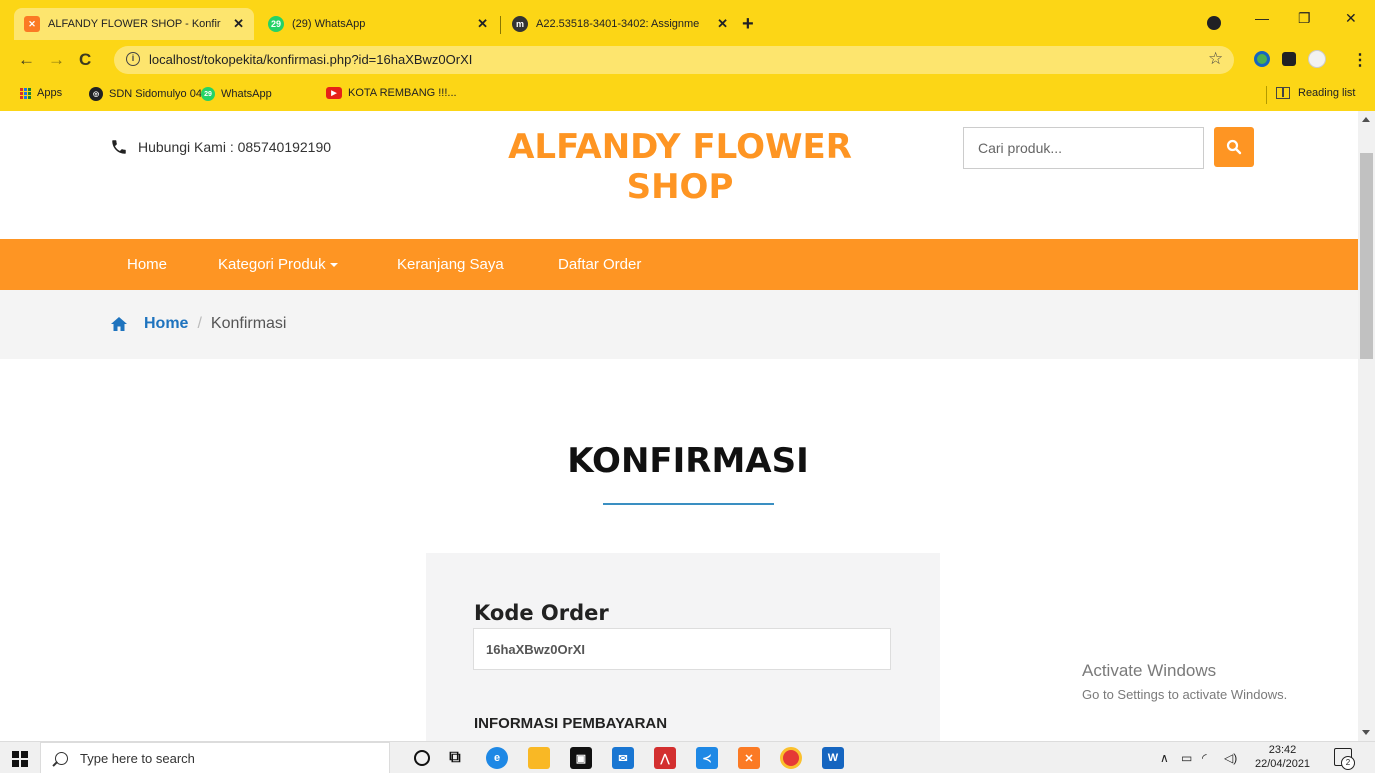 The height and width of the screenshot is (773, 1375). I want to click on reload-icon: C, so click(85, 60).